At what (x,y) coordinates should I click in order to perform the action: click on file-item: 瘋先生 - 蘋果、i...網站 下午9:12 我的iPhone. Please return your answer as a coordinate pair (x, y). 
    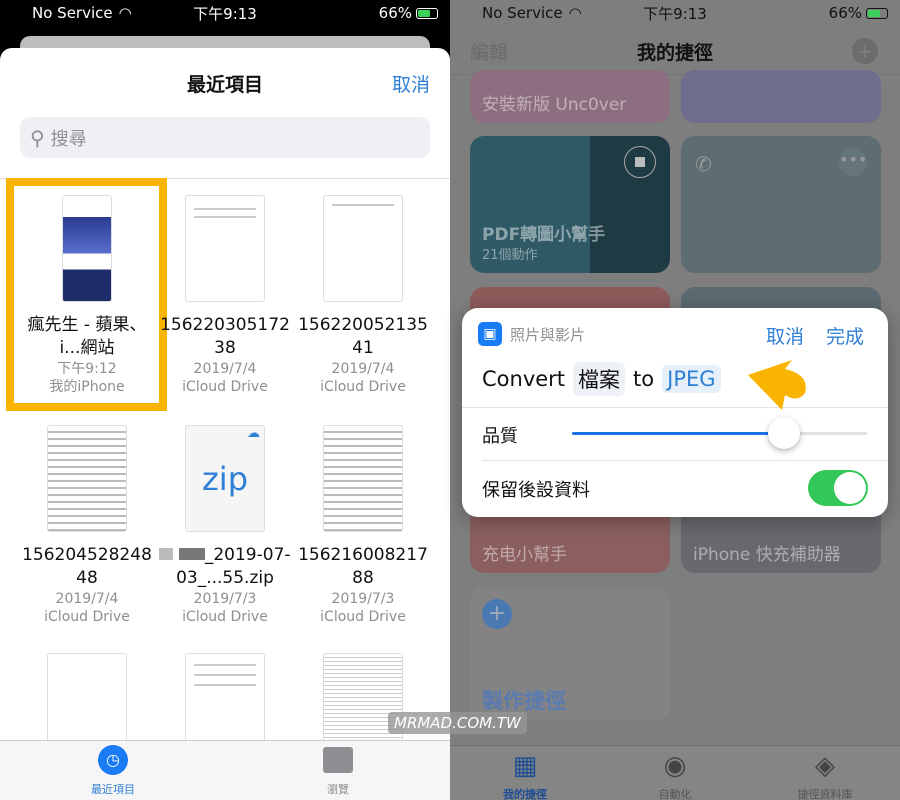
    Looking at the image, I should click on (87, 295).